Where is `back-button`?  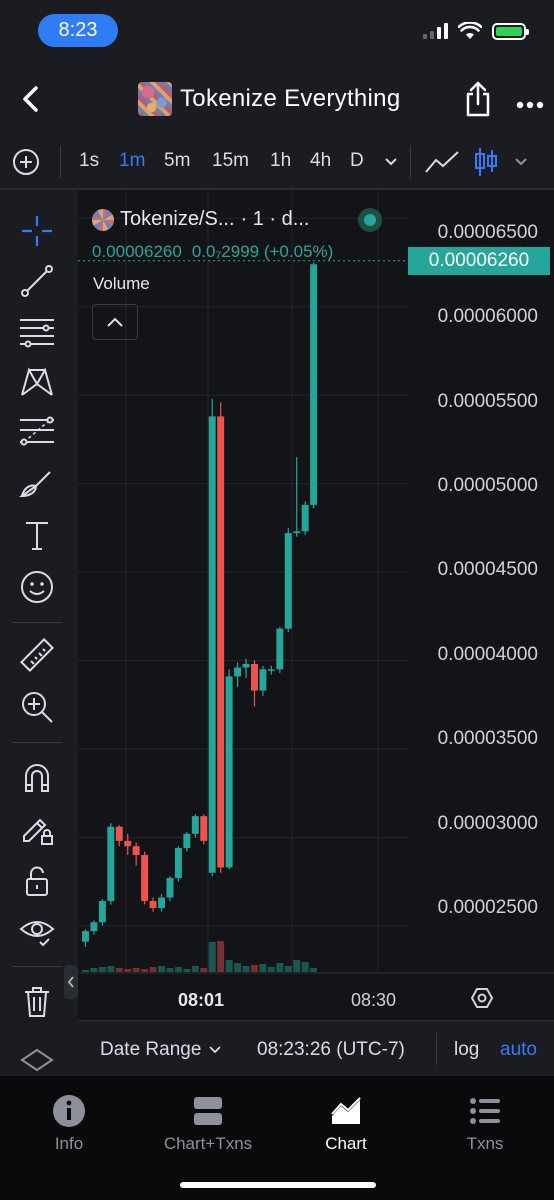
back-button is located at coordinates (30, 99).